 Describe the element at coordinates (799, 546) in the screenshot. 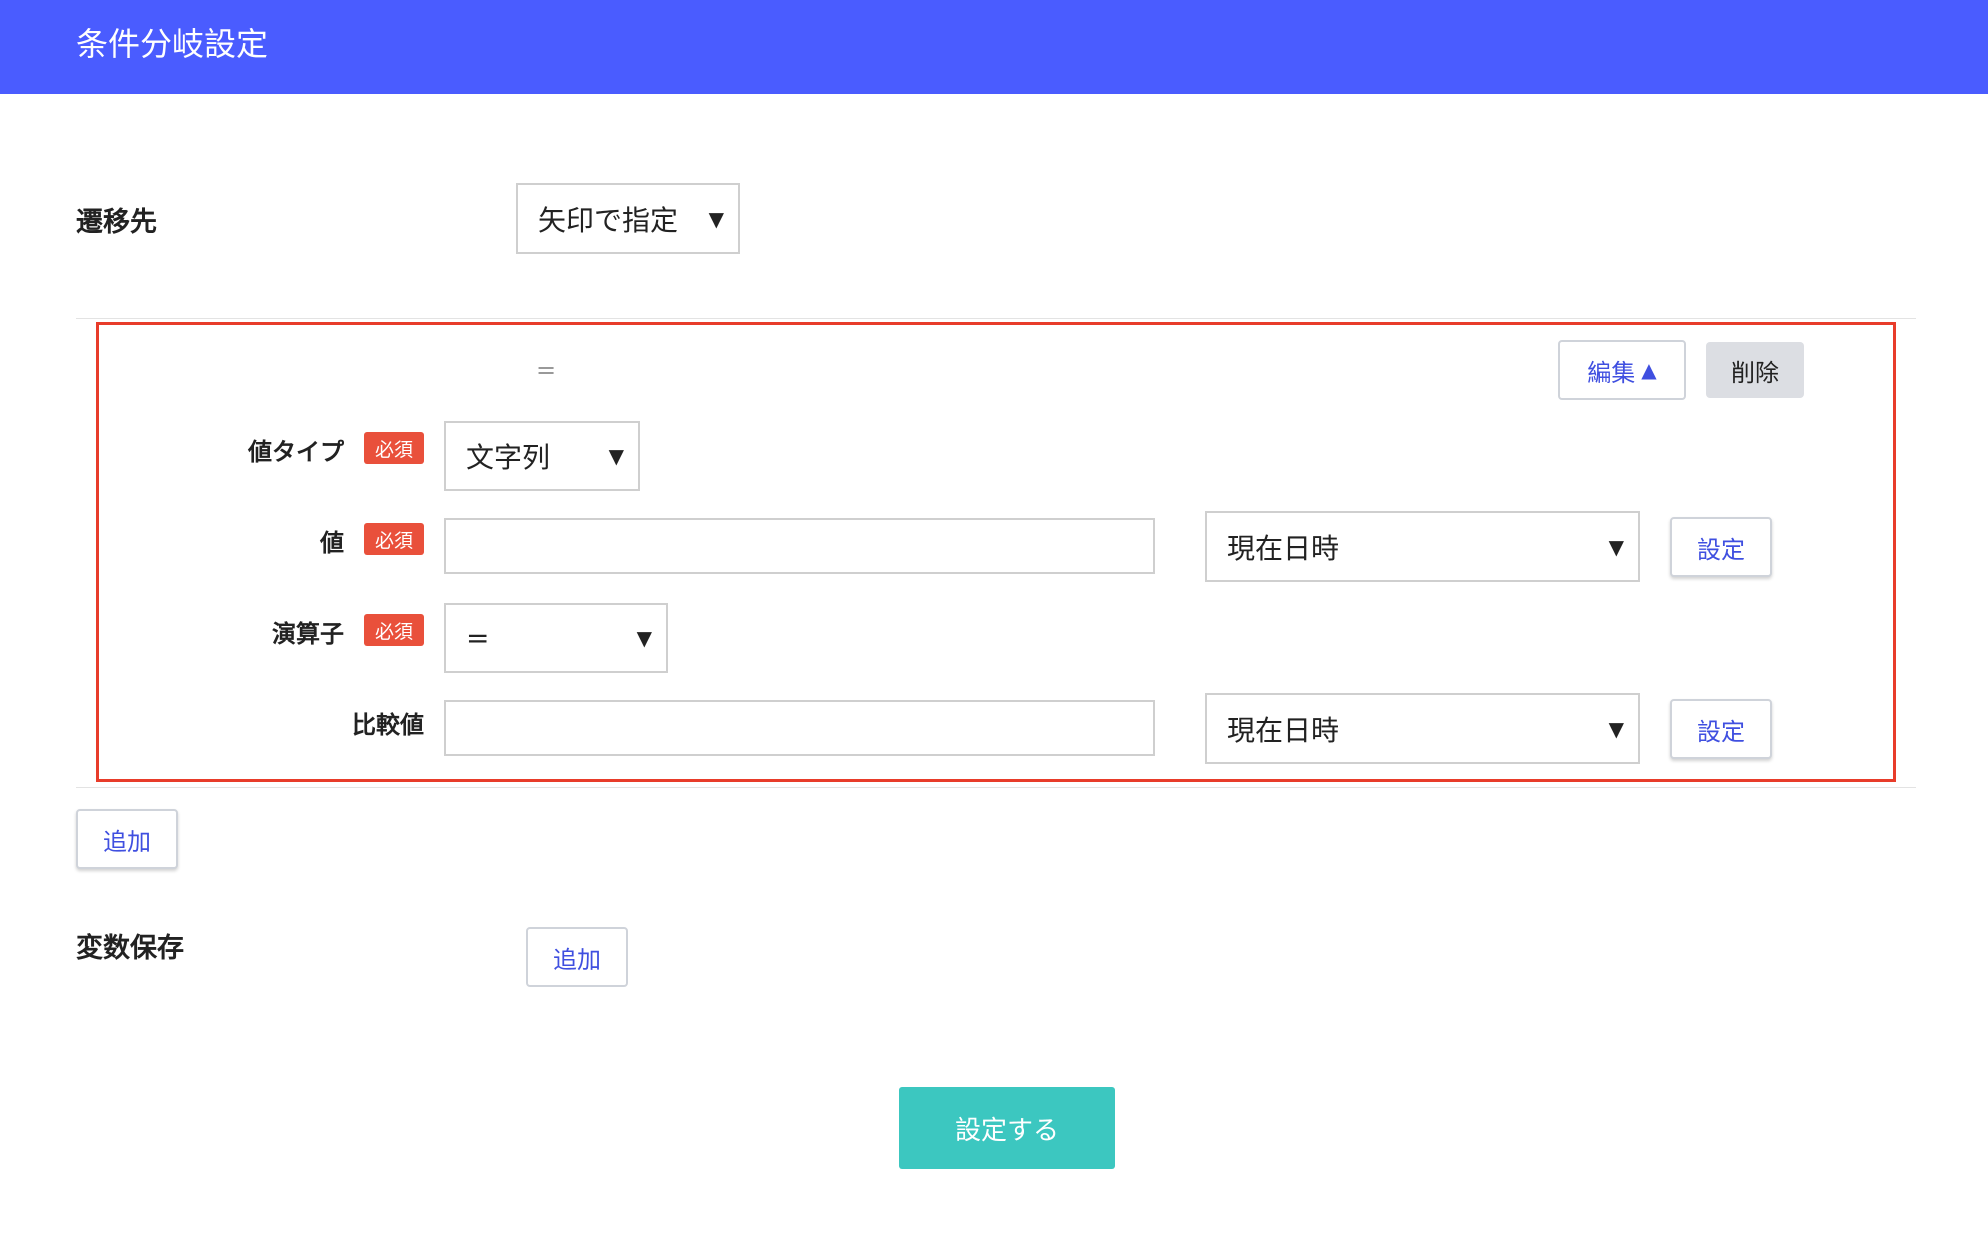

I see `value-input` at that location.